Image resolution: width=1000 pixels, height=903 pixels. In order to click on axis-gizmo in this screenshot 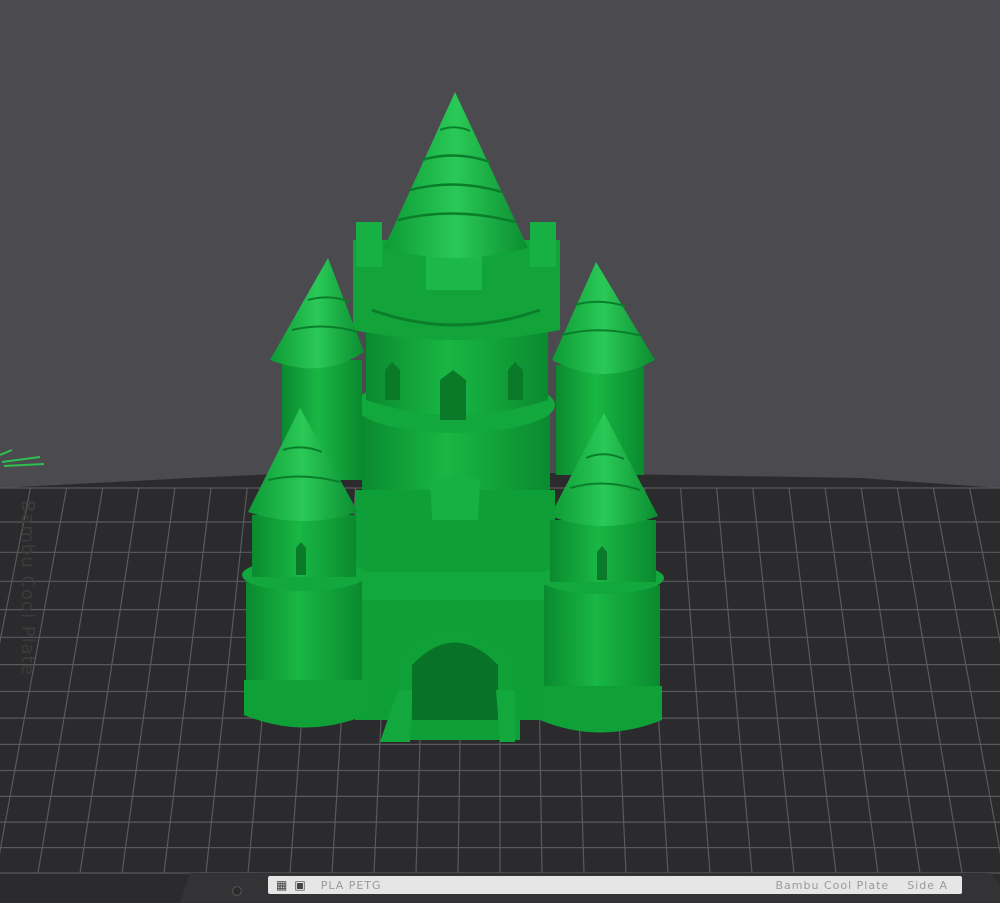, I will do `click(22, 458)`.